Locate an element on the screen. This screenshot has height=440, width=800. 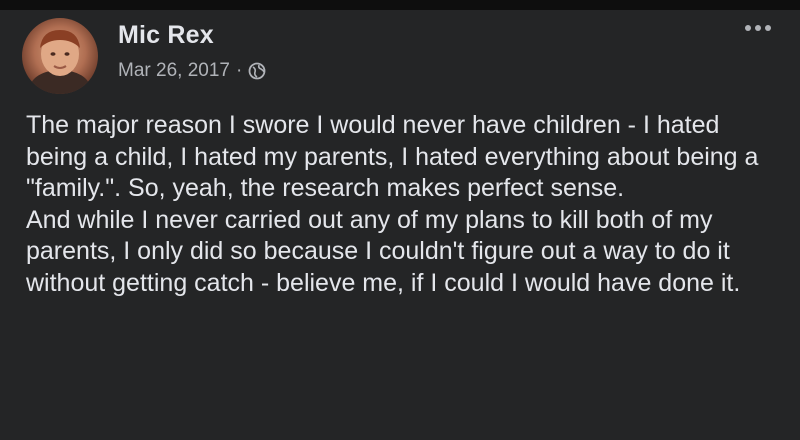
window-top-strip is located at coordinates (400, 5).